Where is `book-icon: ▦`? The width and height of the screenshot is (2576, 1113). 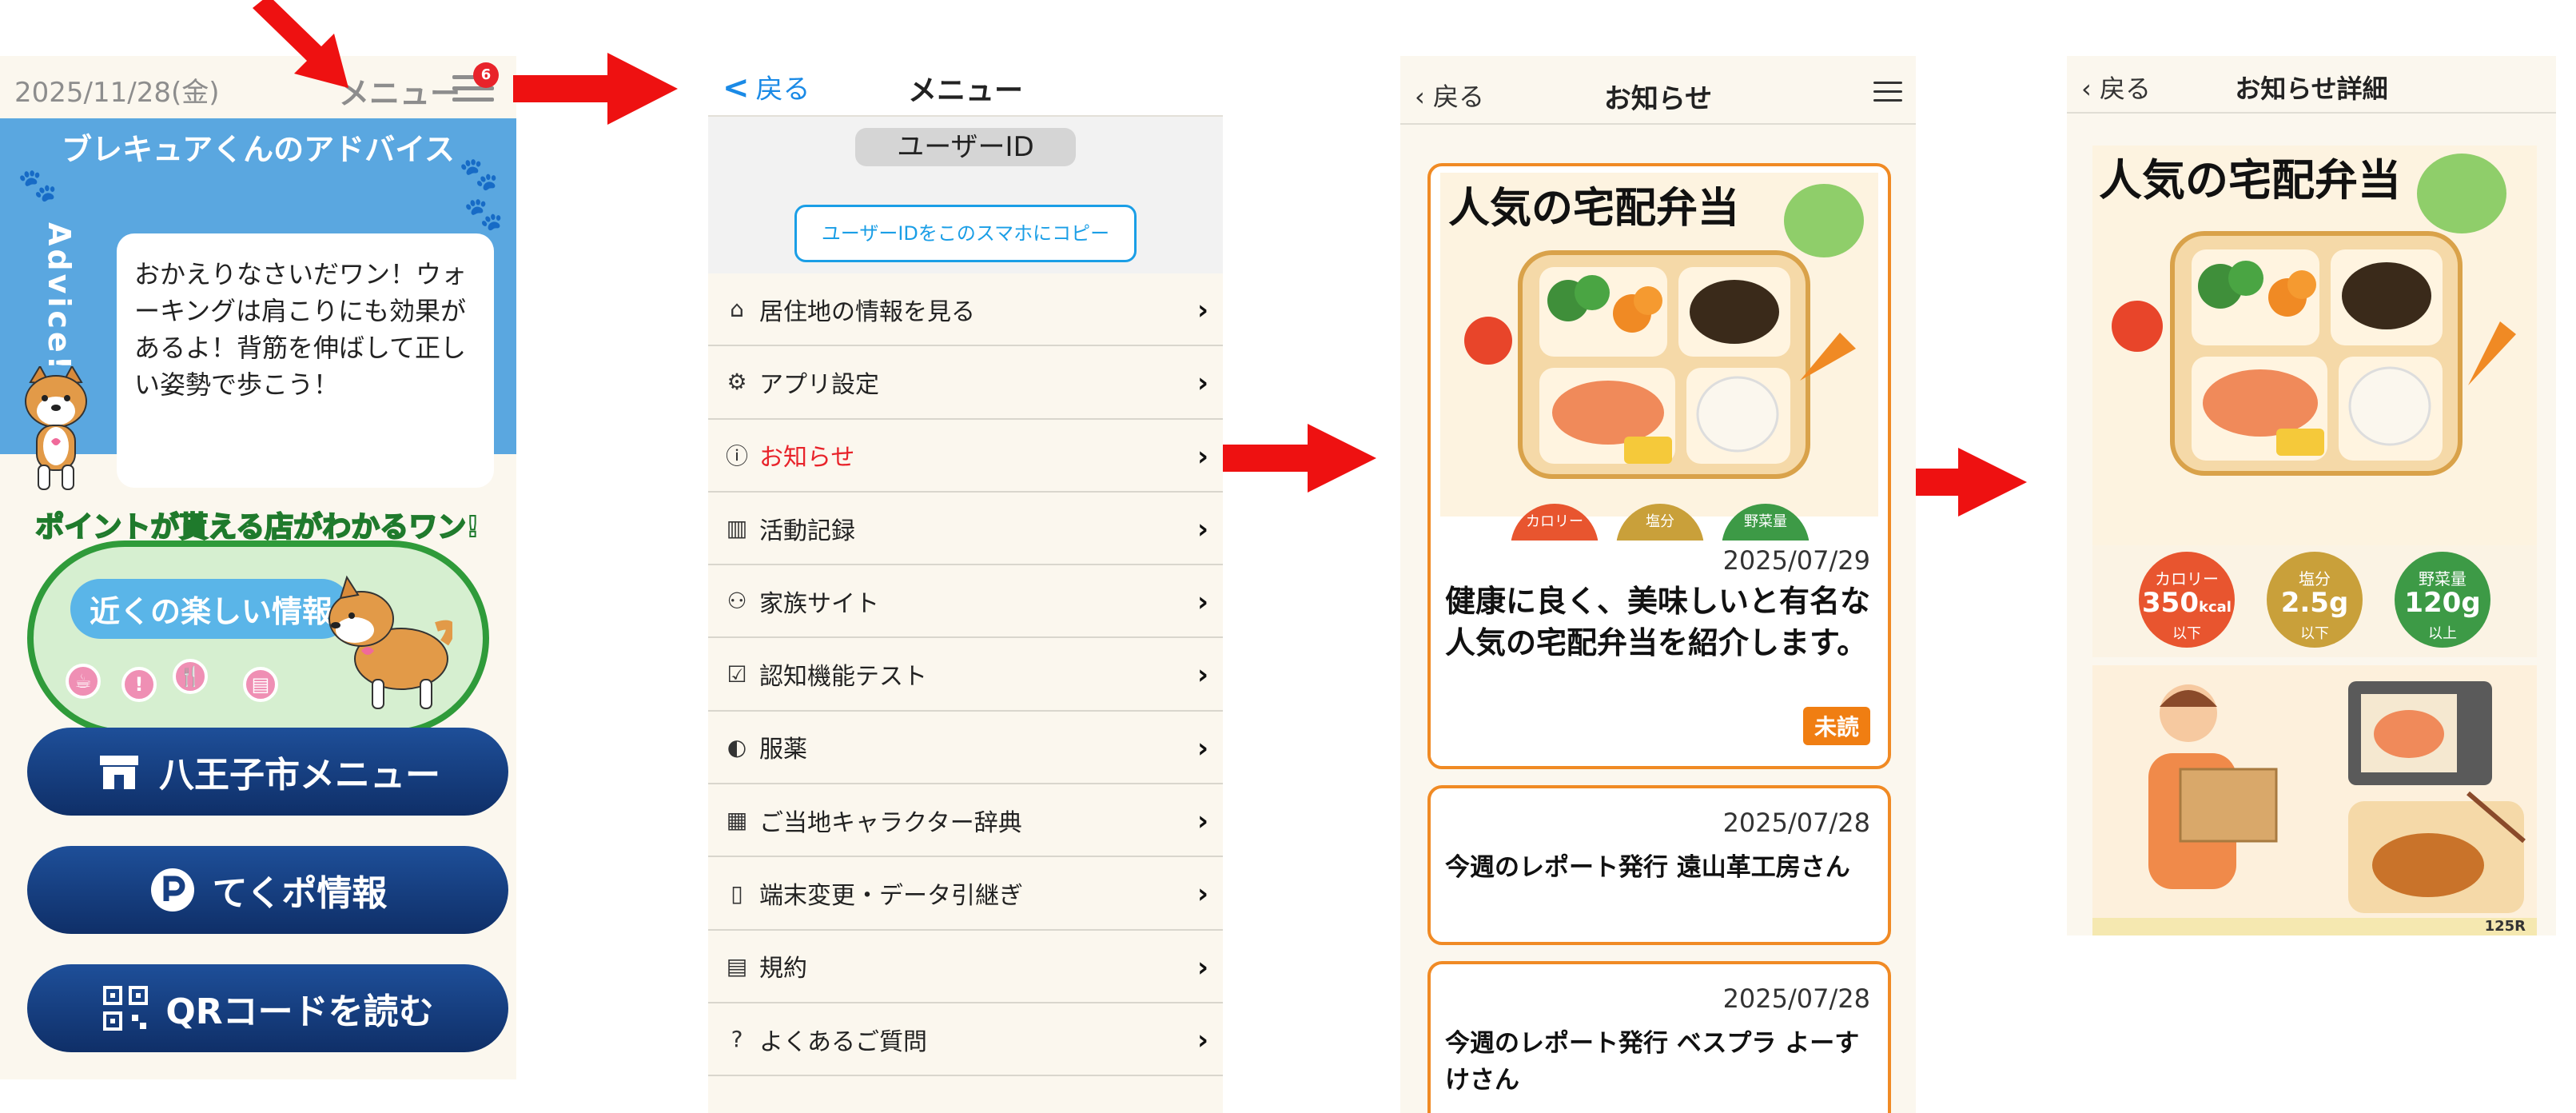 book-icon: ▦ is located at coordinates (737, 820).